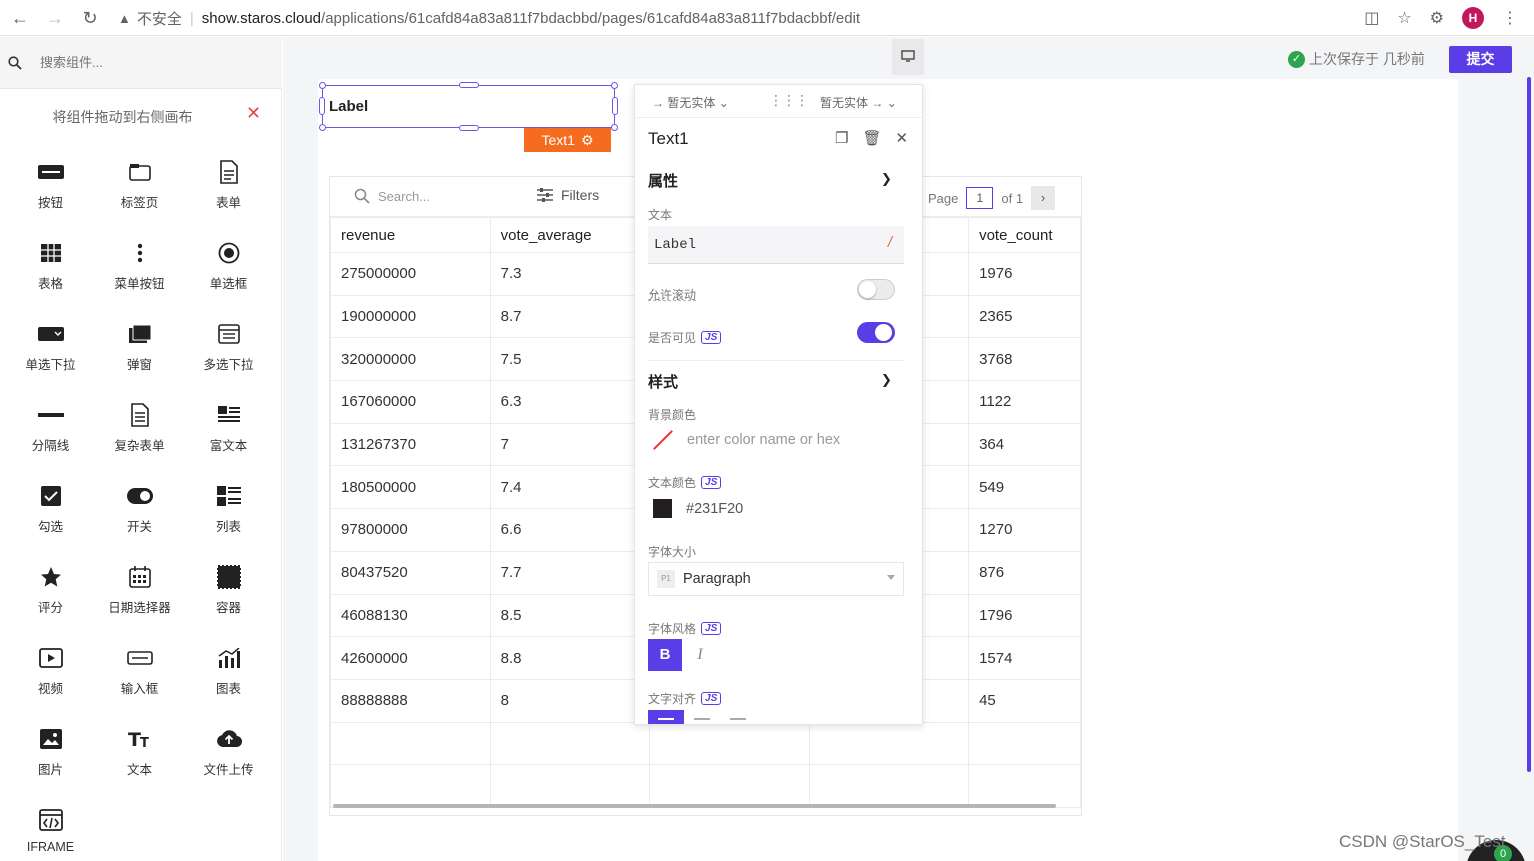 The height and width of the screenshot is (861, 1534). I want to click on table-cell: 190000000, so click(410, 316).